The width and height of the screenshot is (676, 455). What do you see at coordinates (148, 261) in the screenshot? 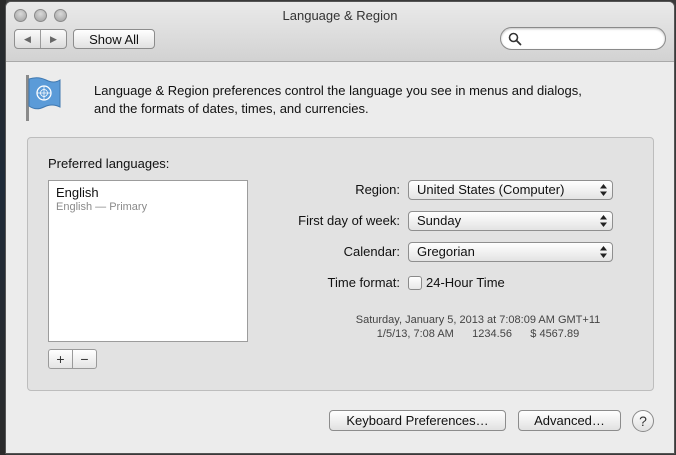
I see `language-list: English English — Primary` at bounding box center [148, 261].